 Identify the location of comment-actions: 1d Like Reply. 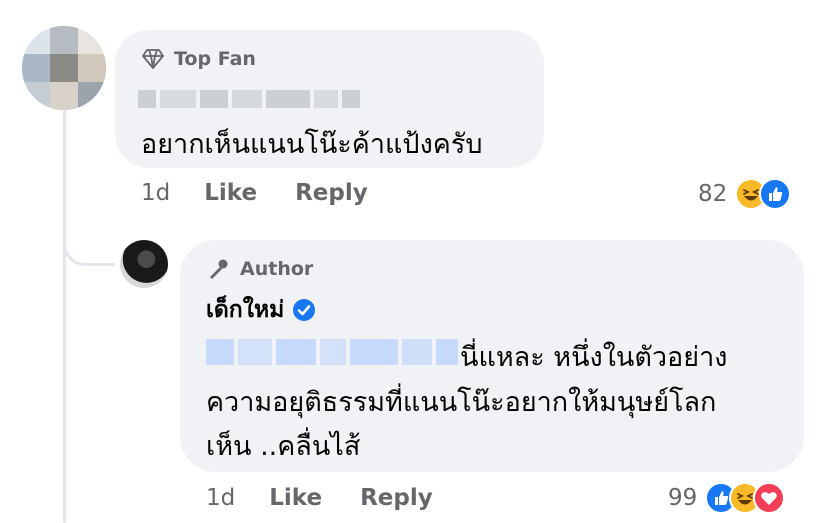
(273, 193).